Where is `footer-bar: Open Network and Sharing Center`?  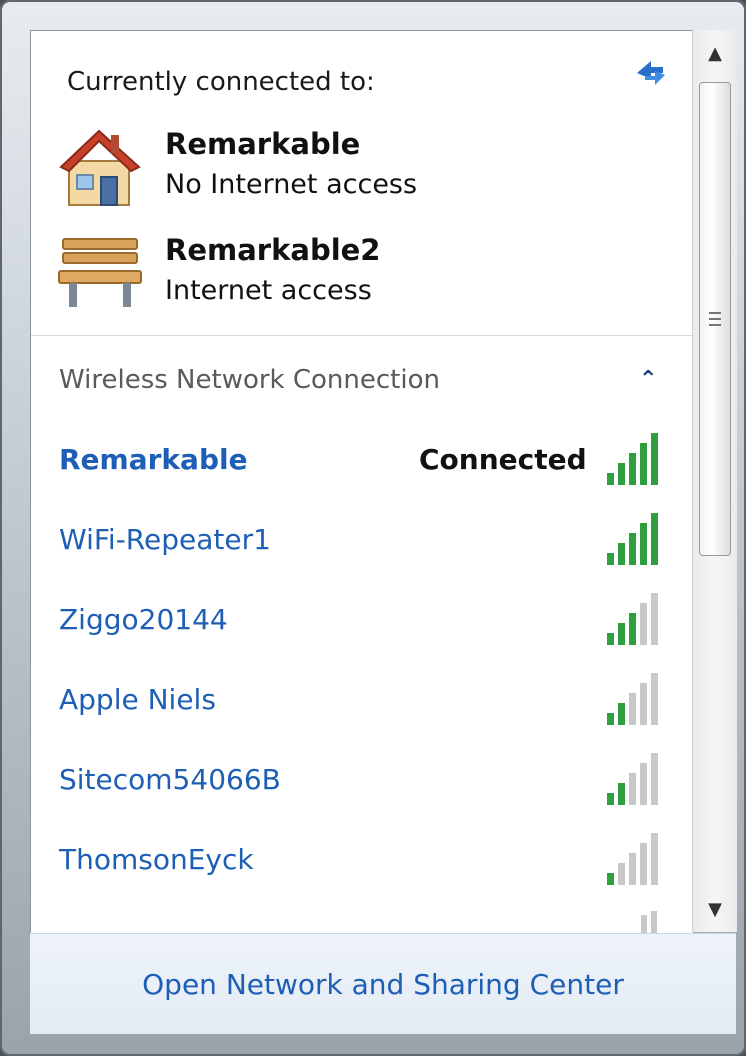
footer-bar: Open Network and Sharing Center is located at coordinates (383, 983).